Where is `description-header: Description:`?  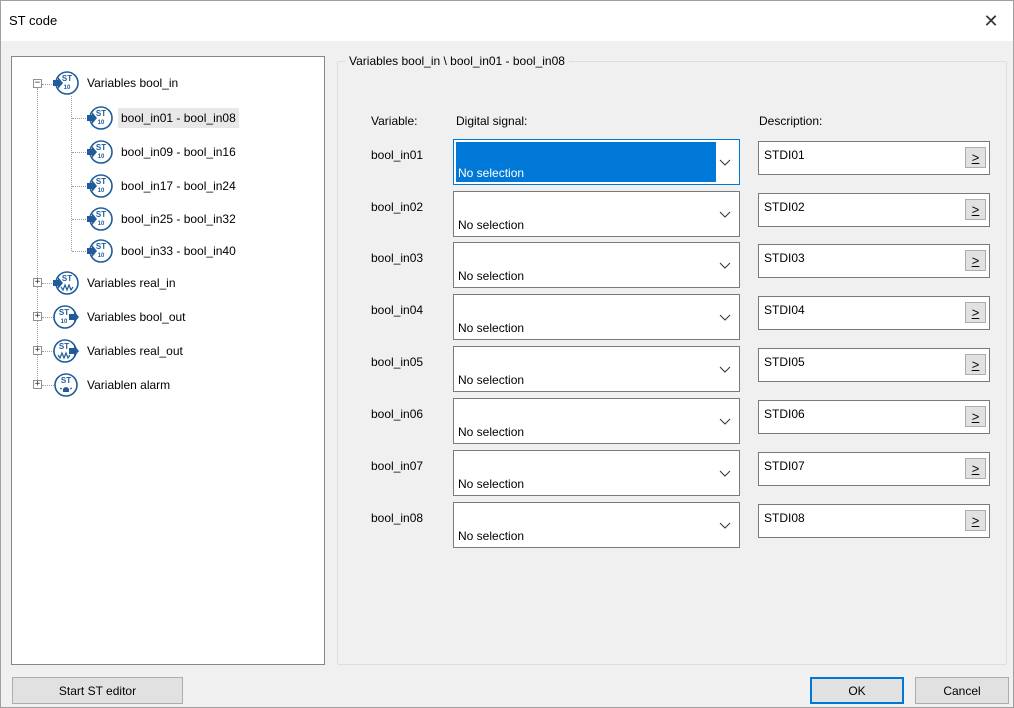
description-header: Description: is located at coordinates (791, 121).